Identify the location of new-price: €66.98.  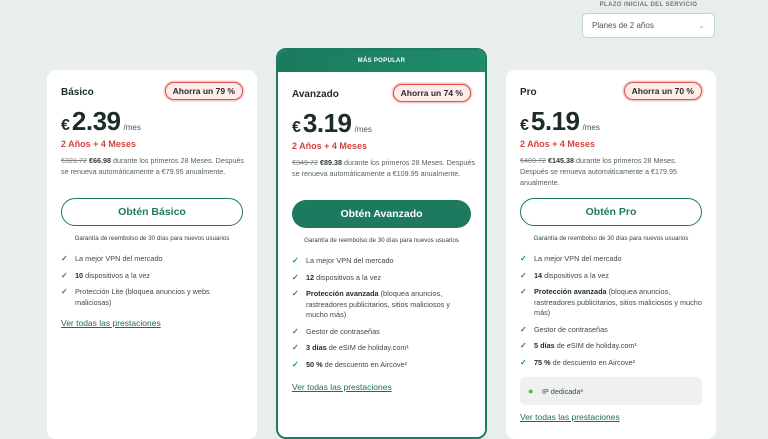
(99, 160).